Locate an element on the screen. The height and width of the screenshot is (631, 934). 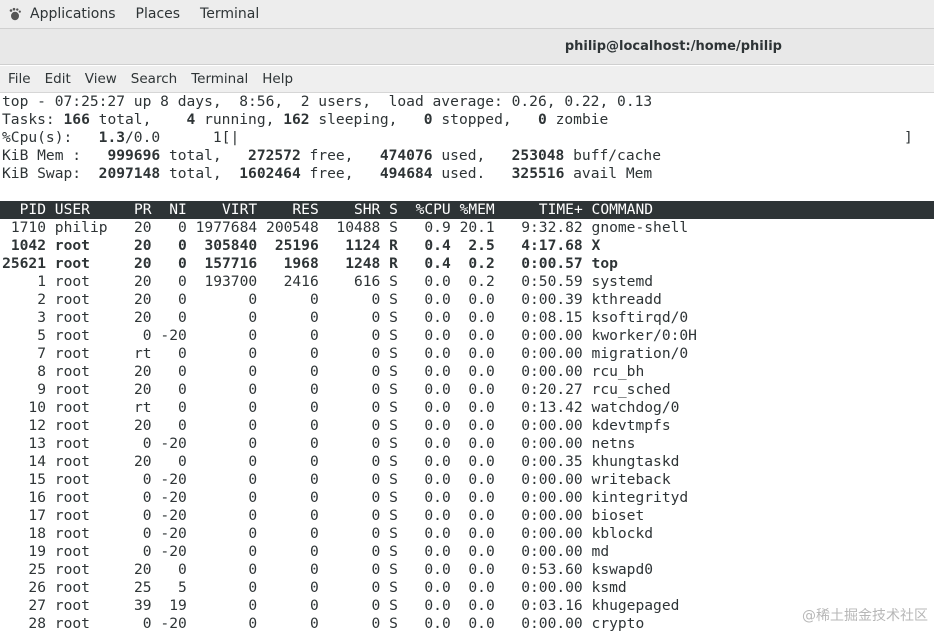
places-menu: Places is located at coordinates (158, 14).